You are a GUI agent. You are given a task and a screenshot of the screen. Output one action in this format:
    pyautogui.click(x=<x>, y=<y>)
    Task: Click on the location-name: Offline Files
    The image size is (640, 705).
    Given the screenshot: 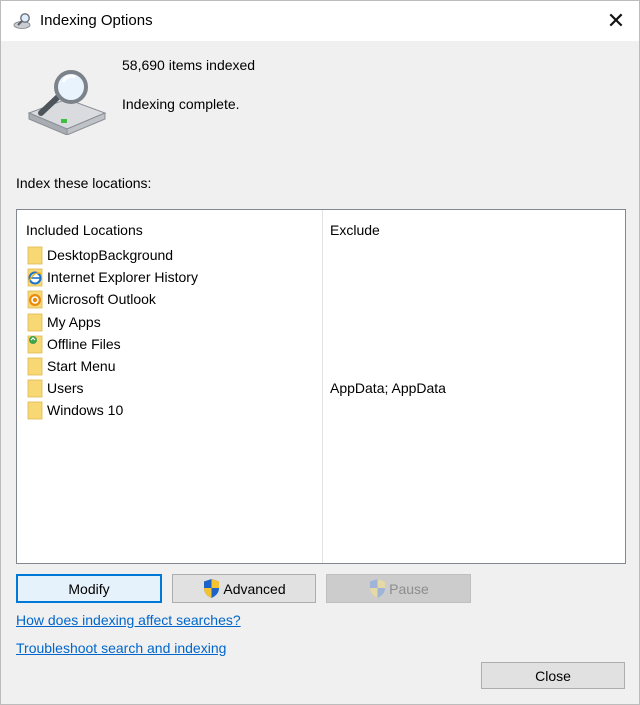 What is the action you would take?
    pyautogui.click(x=84, y=343)
    